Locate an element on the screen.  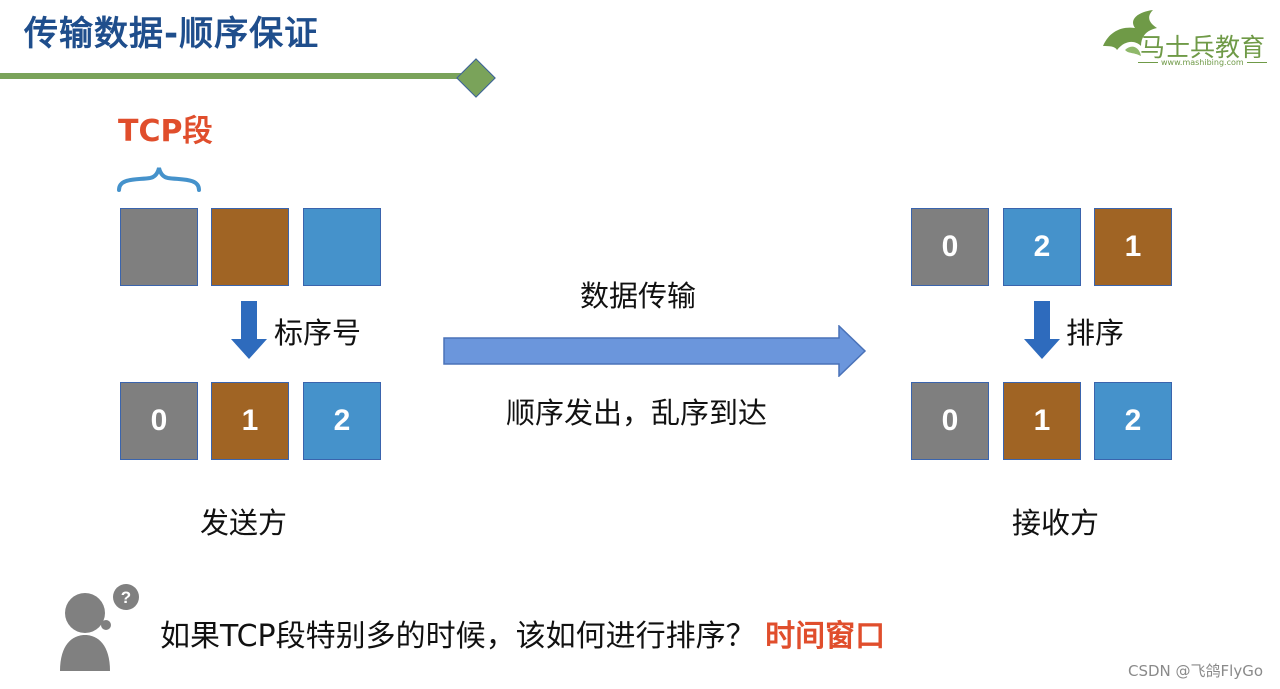
slide-title: 传输数据-顺序保证 is located at coordinates (172, 34).